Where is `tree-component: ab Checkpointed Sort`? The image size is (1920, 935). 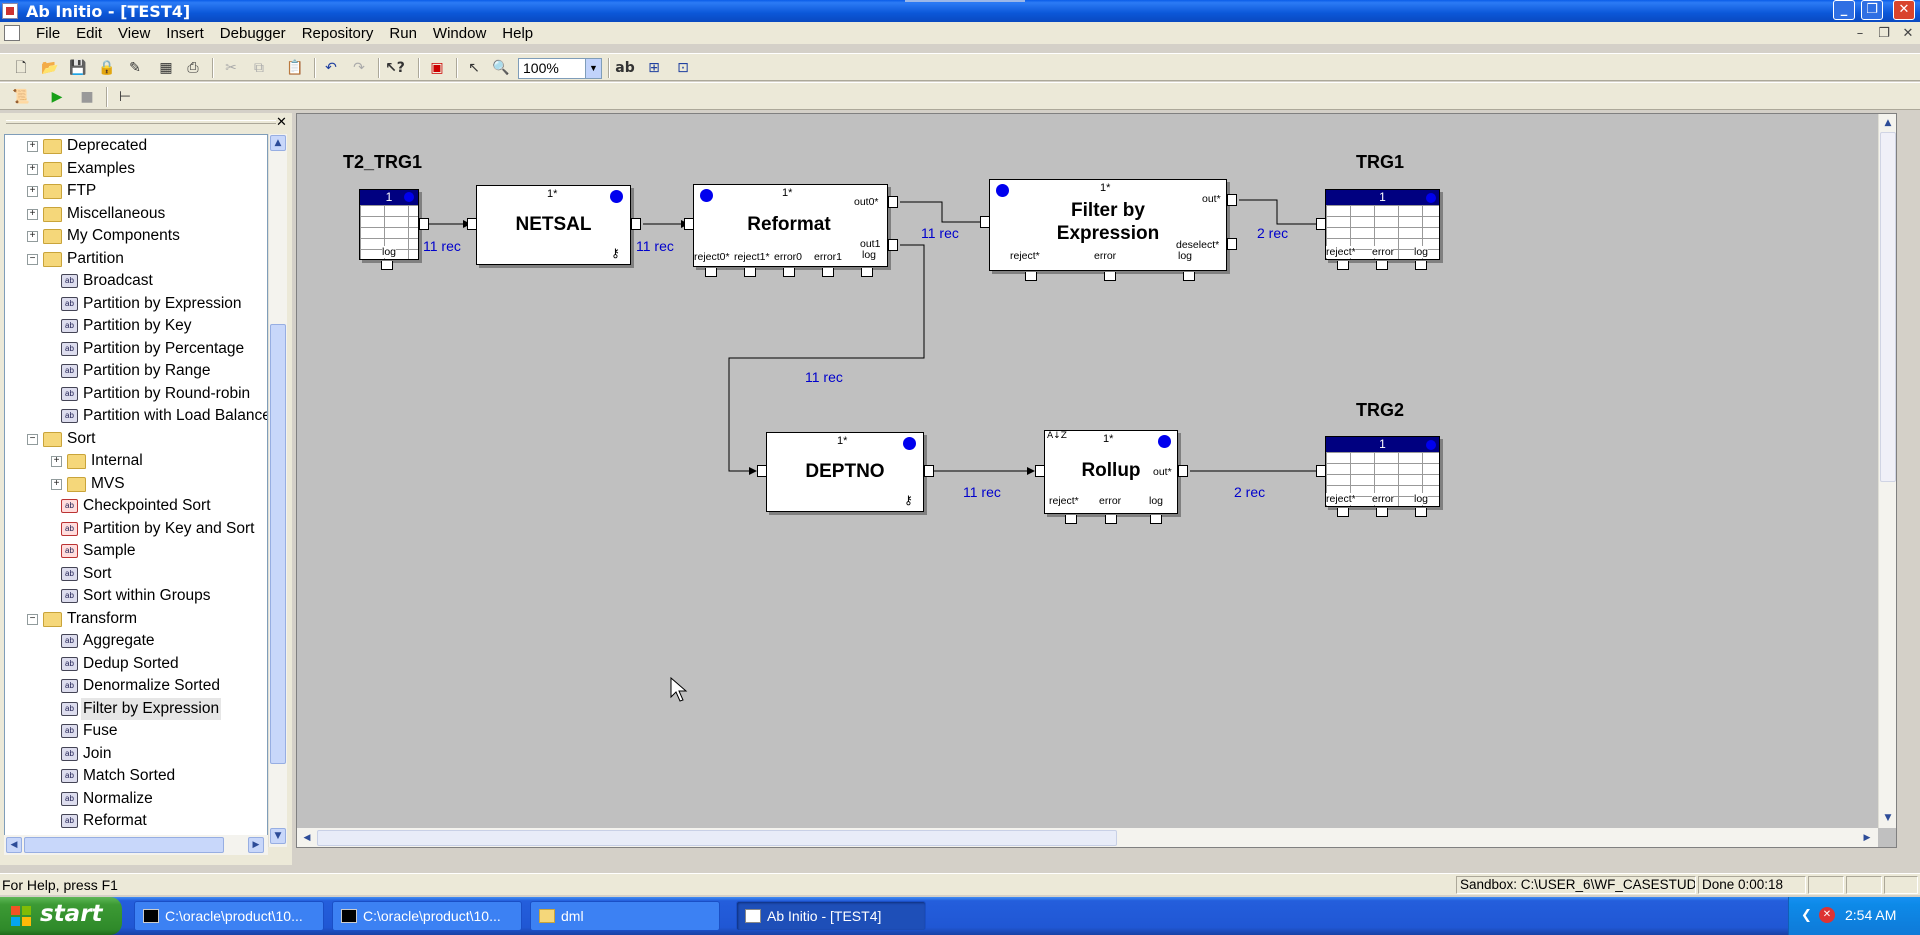
tree-component: ab Checkpointed Sort is located at coordinates (135, 506).